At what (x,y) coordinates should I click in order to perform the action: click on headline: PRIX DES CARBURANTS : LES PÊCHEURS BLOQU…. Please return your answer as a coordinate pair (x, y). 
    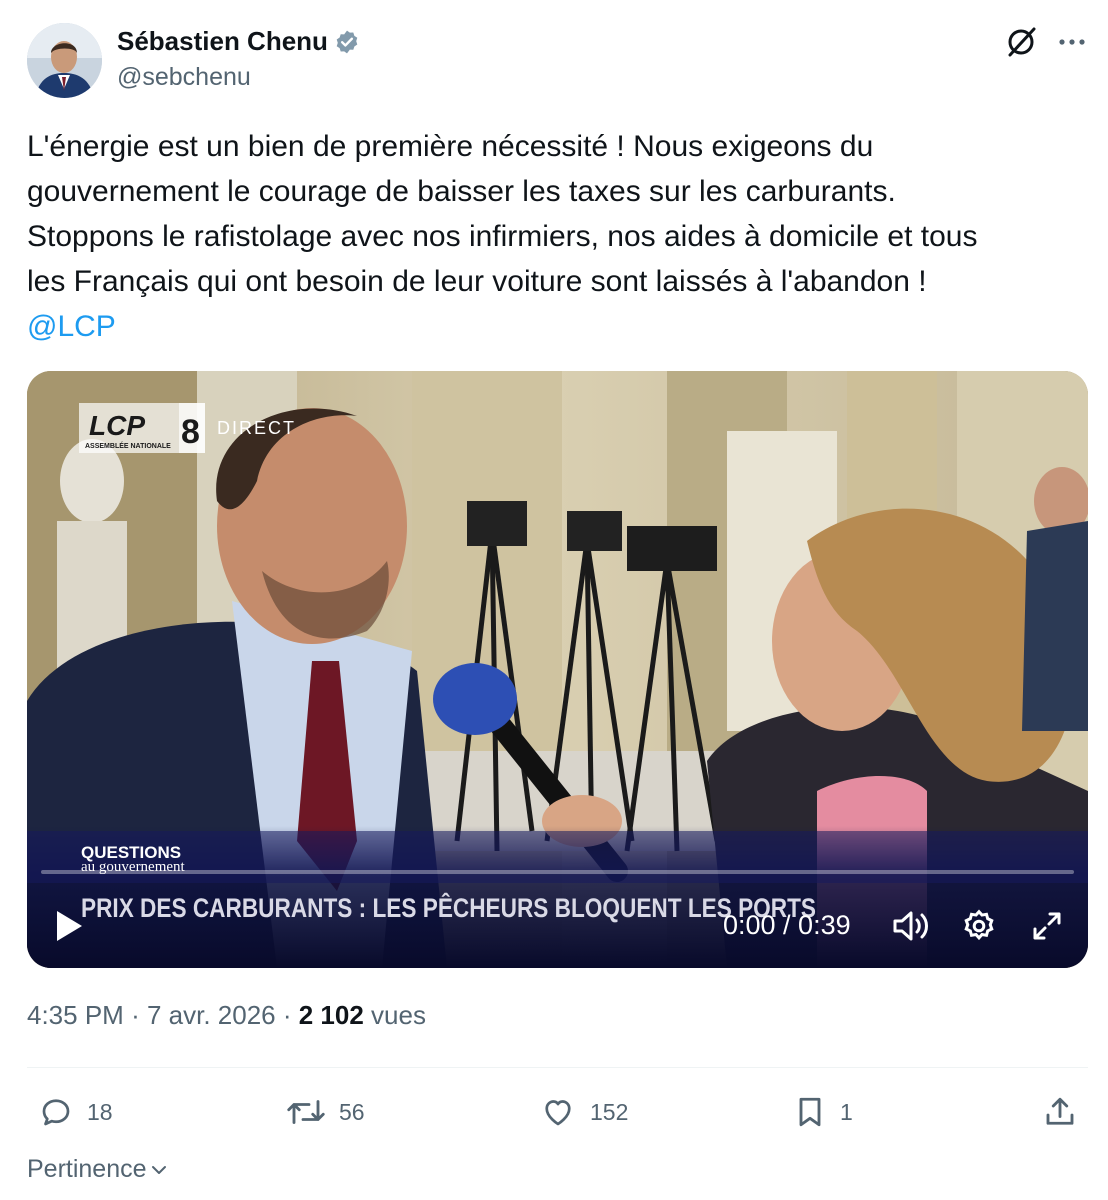
    Looking at the image, I should click on (448, 907).